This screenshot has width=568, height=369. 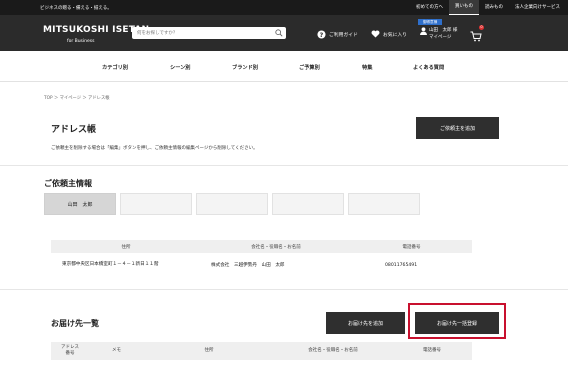 I want to click on search-input: 何をお探しですか？, so click(x=209, y=33).